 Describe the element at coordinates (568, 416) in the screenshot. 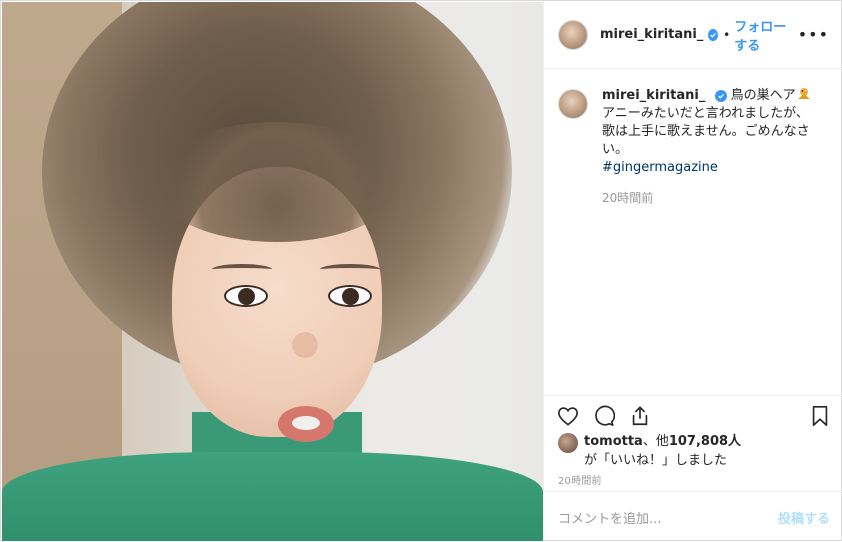

I see `heart-icon` at that location.